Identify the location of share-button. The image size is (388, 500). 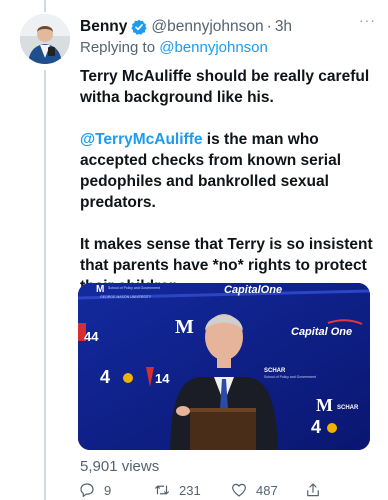
(317, 490).